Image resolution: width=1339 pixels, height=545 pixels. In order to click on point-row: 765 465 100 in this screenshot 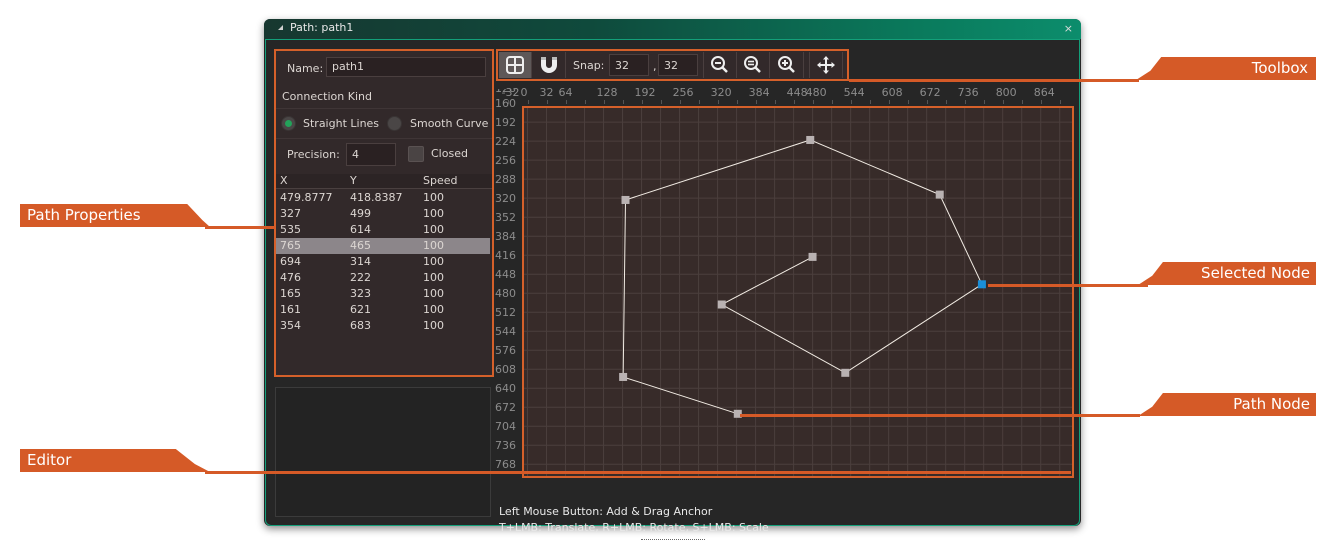, I will do `click(383, 246)`.